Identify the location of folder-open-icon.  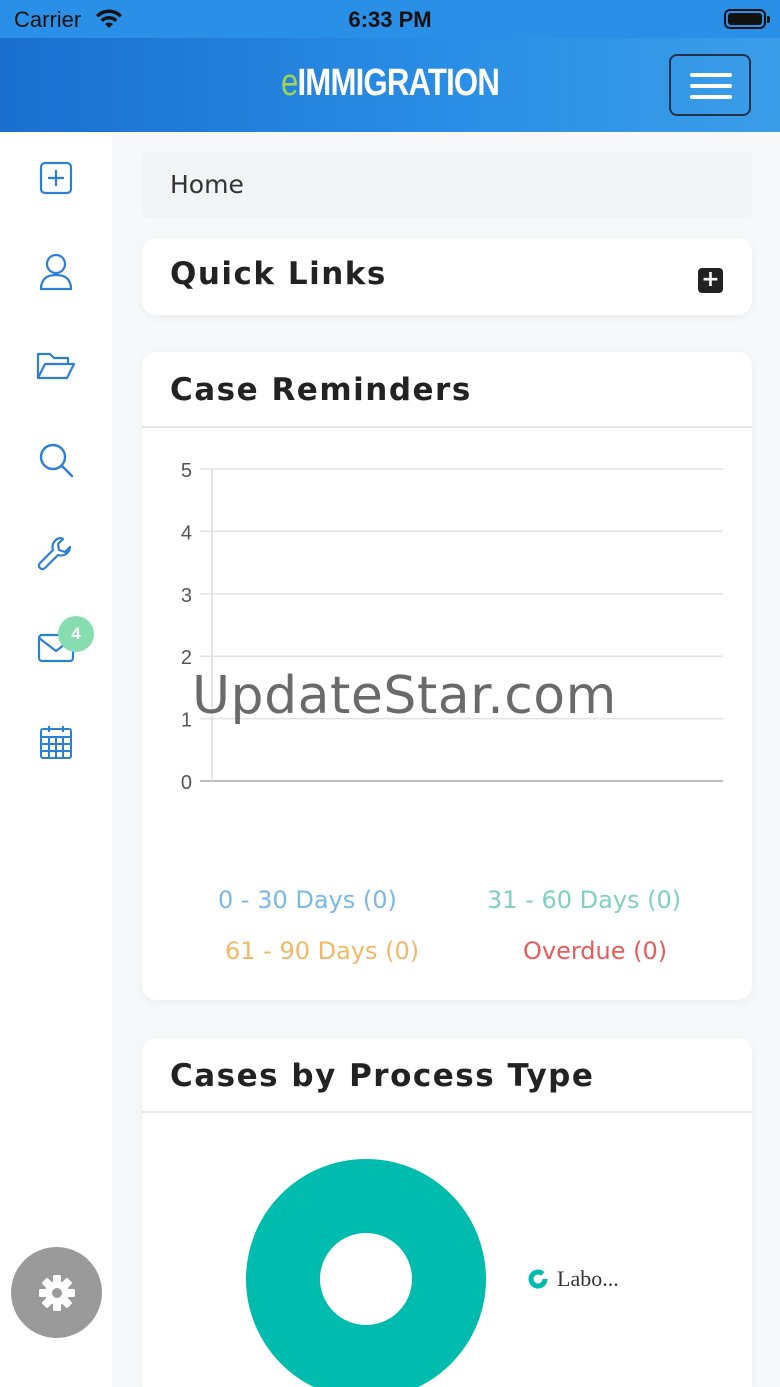
(56, 366).